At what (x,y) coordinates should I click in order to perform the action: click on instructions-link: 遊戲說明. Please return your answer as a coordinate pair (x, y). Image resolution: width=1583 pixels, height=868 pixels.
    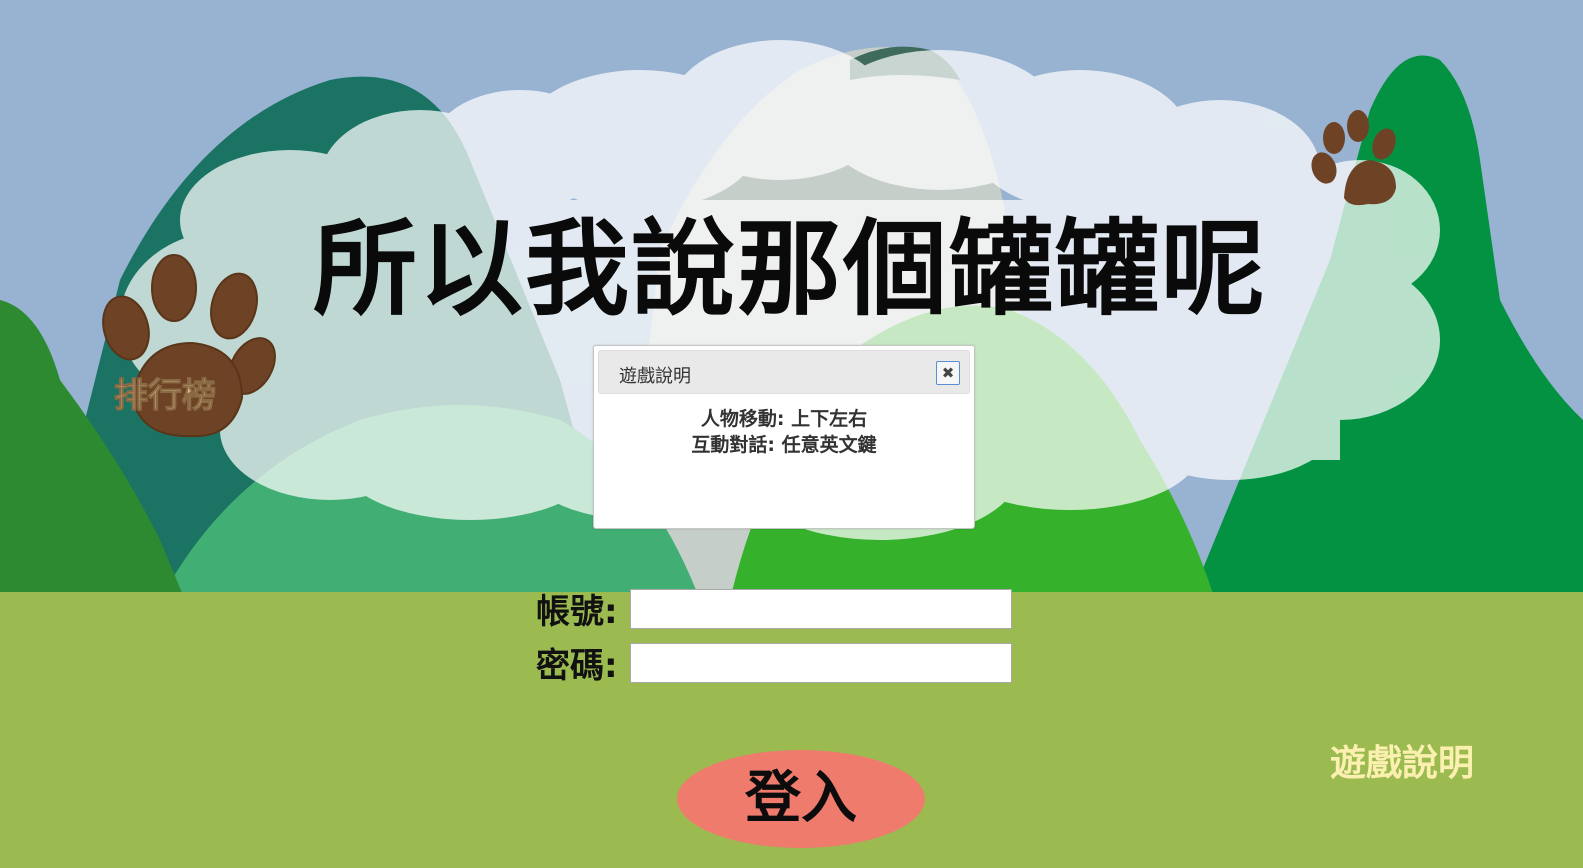
    Looking at the image, I should click on (1402, 760).